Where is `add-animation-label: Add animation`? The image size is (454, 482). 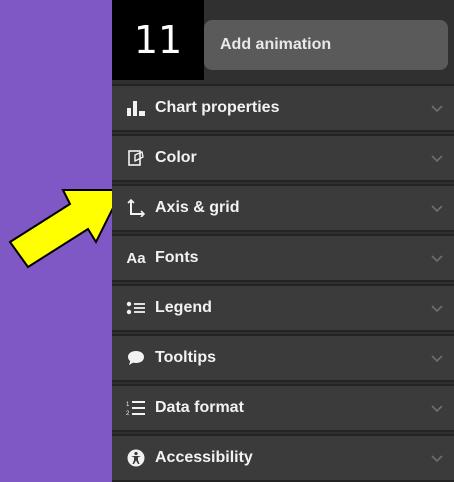
add-animation-label: Add animation is located at coordinates (276, 44).